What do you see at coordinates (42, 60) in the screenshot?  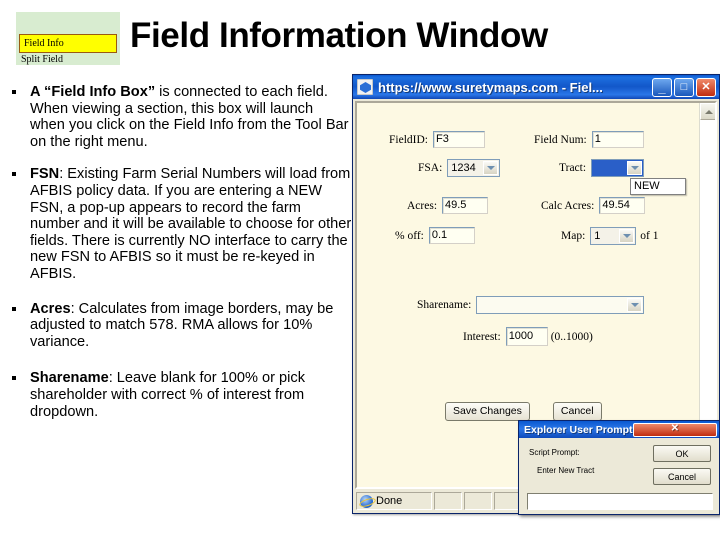 I see `split-field-label-clipped: Split Field` at bounding box center [42, 60].